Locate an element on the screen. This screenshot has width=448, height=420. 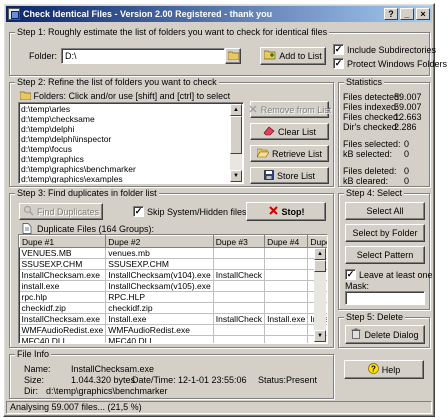
duplicate-files-header-text: Duplicate Files (164 Groups): is located at coordinates (96, 229).